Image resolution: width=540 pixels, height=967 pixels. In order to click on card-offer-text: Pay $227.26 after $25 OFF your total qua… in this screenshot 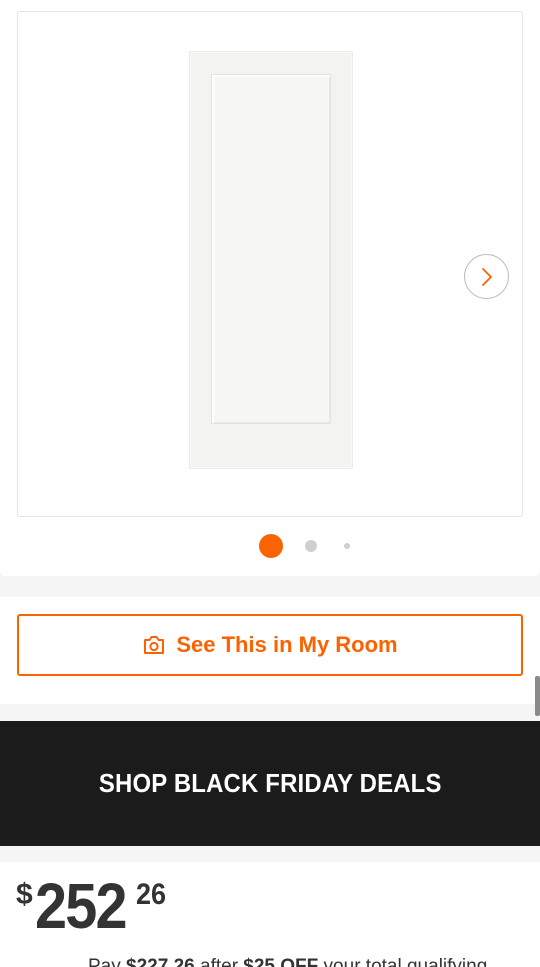, I will do `click(287, 961)`.